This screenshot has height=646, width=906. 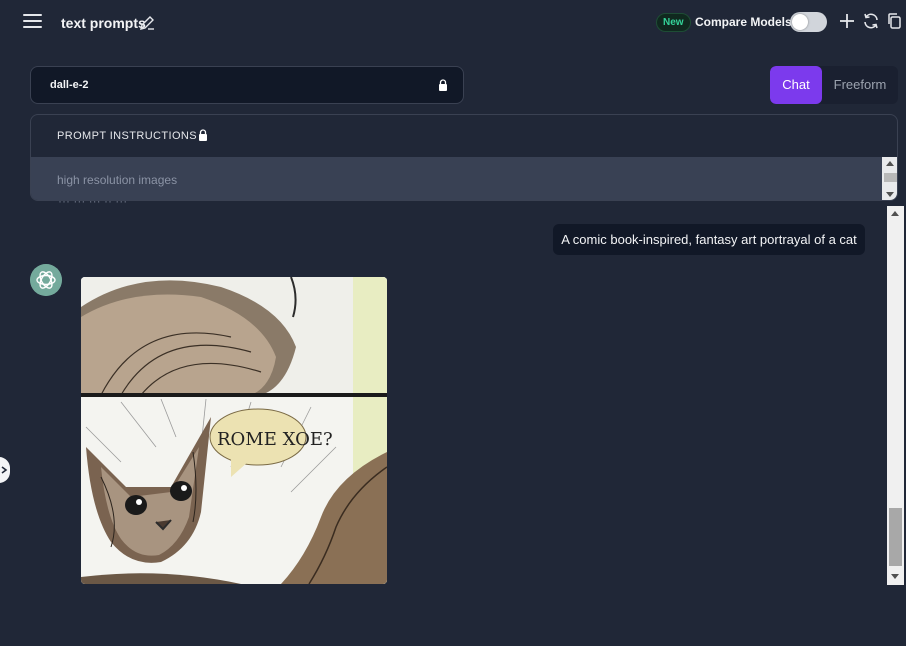 What do you see at coordinates (743, 22) in the screenshot?
I see `compare-models-label: Compare Models` at bounding box center [743, 22].